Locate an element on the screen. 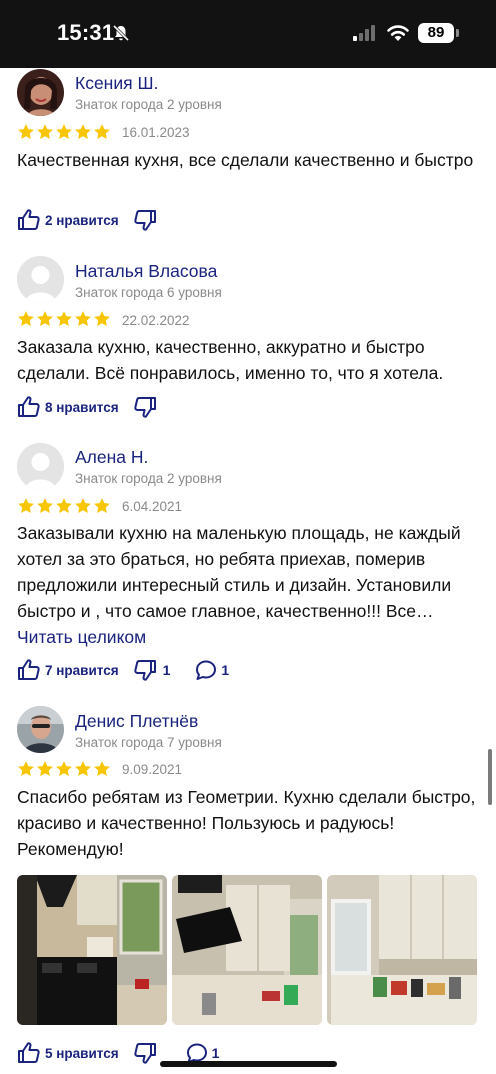 The width and height of the screenshot is (496, 1074). review-actions: 7 нравится 1 1 is located at coordinates (123, 670).